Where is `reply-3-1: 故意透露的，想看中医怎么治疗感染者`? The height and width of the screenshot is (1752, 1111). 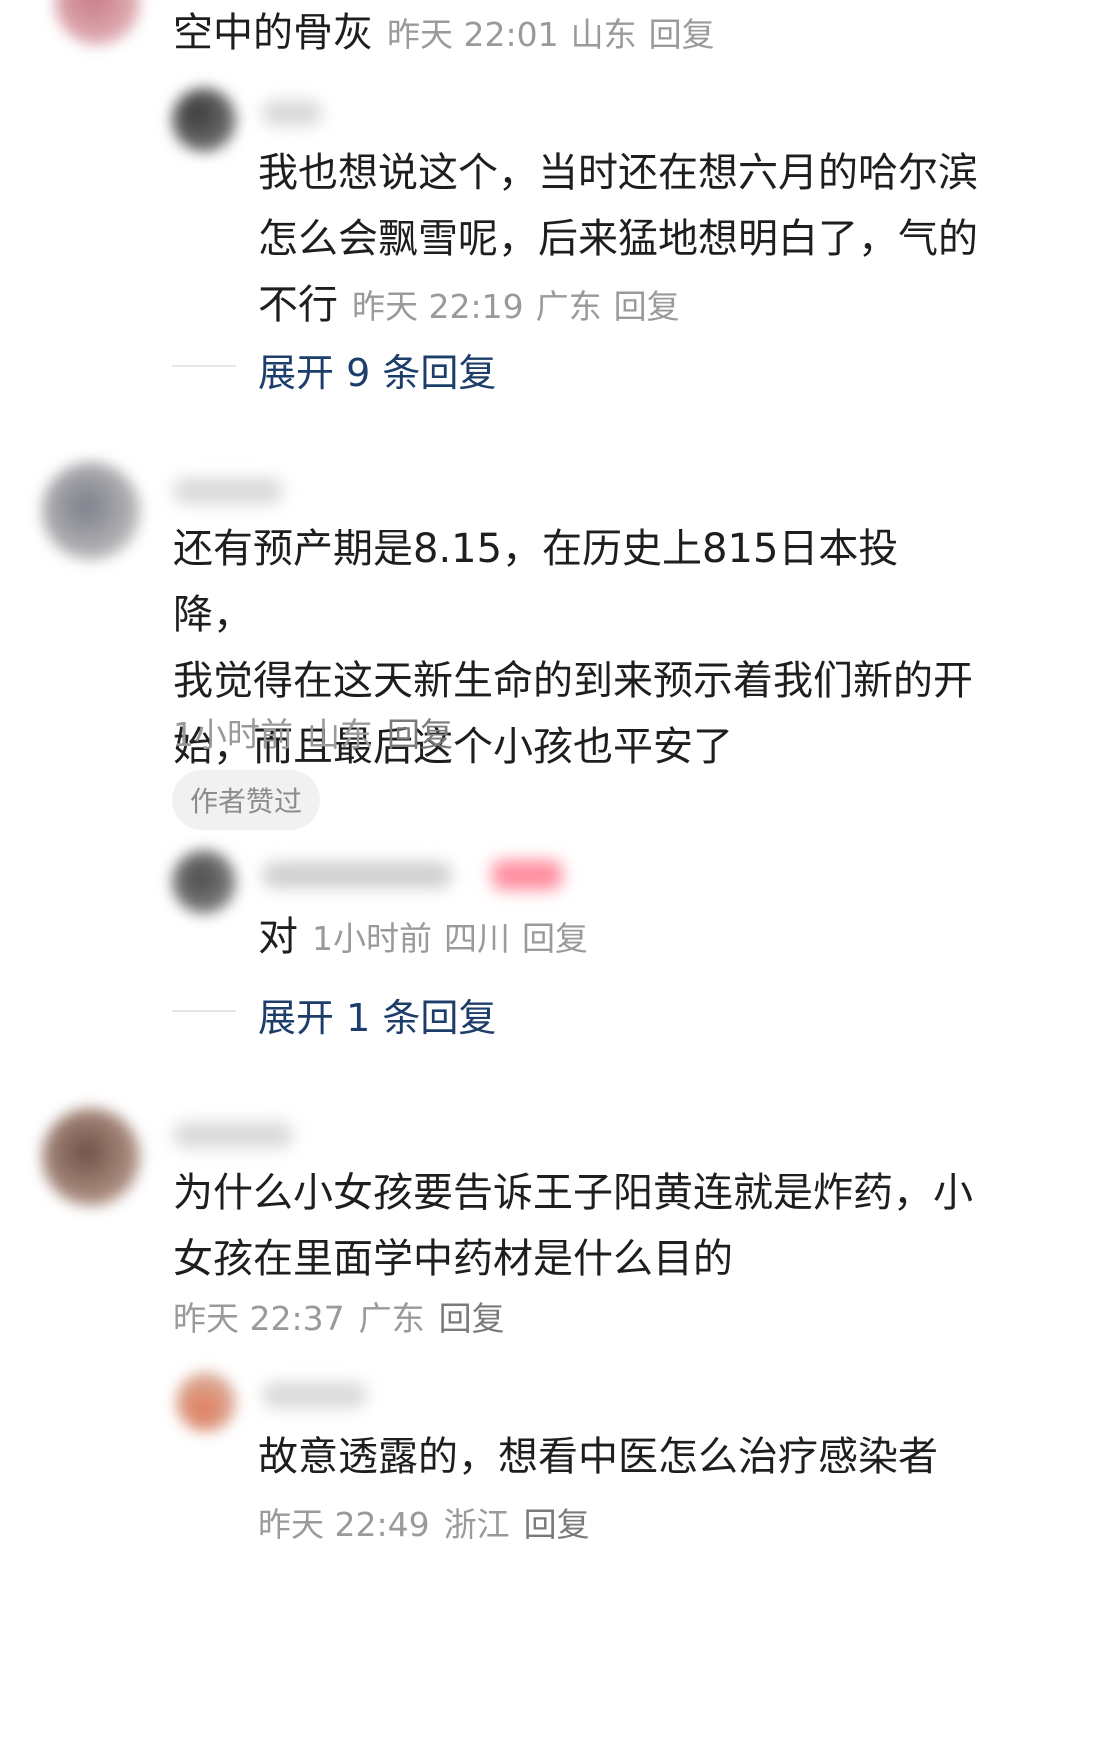
reply-3-1: 故意透露的，想看中医怎么治疗感染者 is located at coordinates (598, 1457).